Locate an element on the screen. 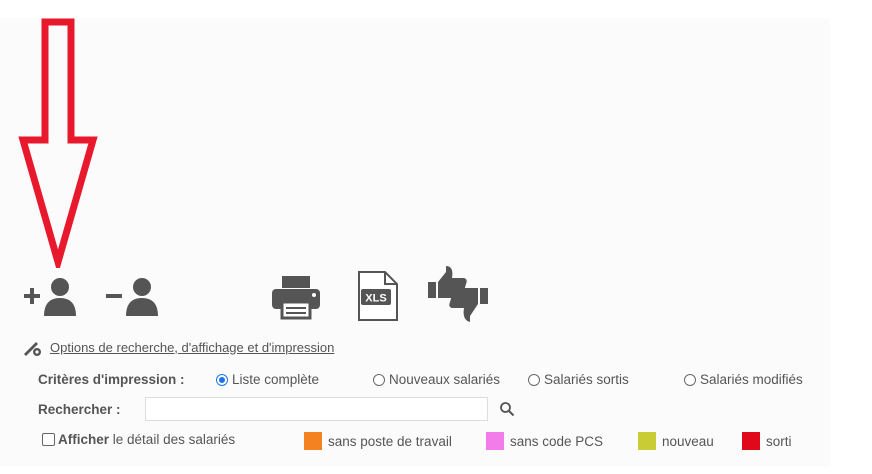 The width and height of the screenshot is (872, 474). legend-sorti: sorti is located at coordinates (767, 441).